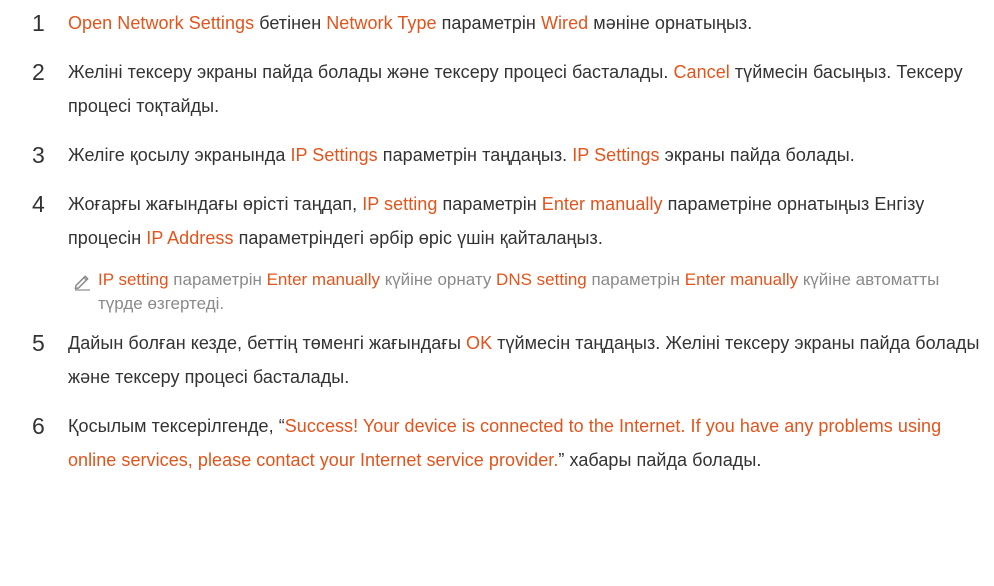  Describe the element at coordinates (670, 23) in the screenshot. I see `step-text: мәніне орнатыңыз.` at that location.